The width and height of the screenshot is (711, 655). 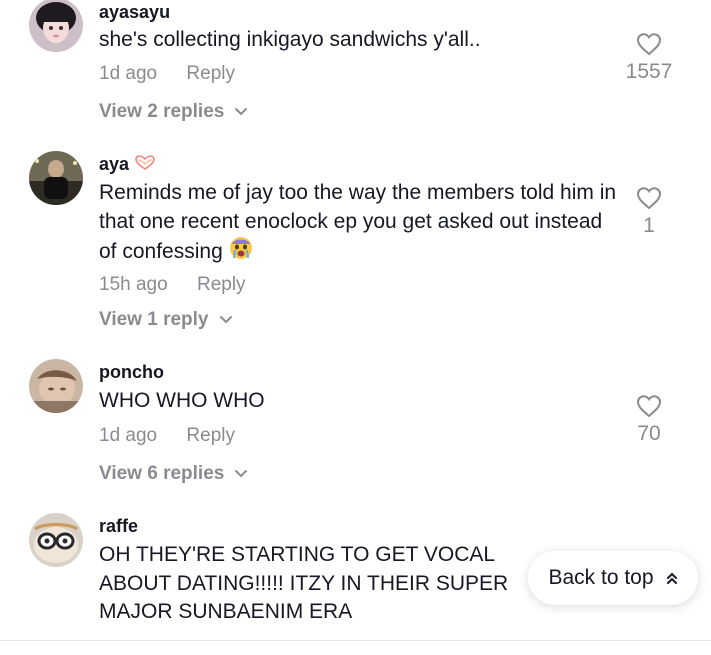 What do you see at coordinates (114, 164) in the screenshot?
I see `comment-username-text: aya` at bounding box center [114, 164].